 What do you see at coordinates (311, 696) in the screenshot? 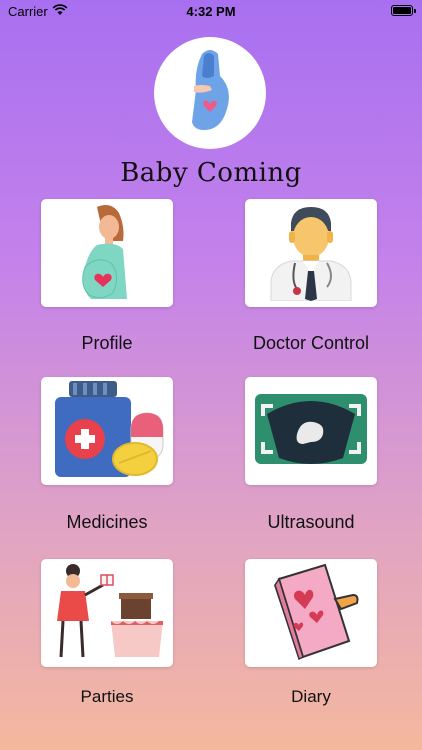
I see `diary-label: Diary` at bounding box center [311, 696].